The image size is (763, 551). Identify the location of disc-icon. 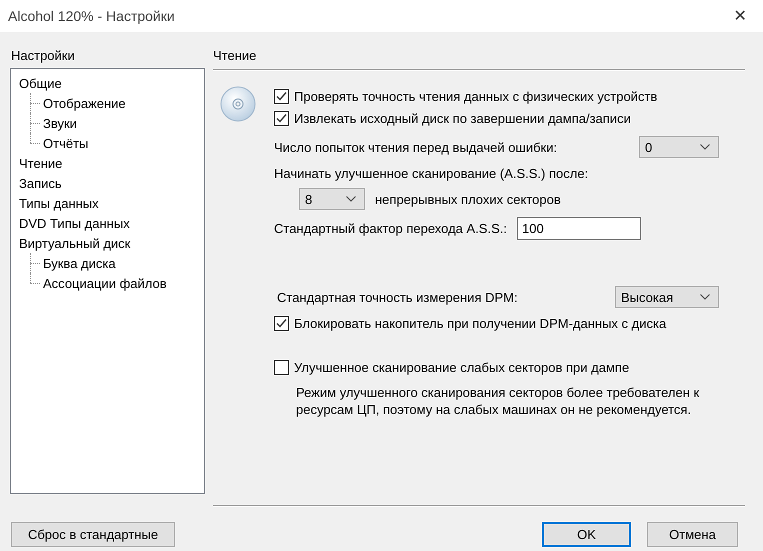
(238, 104).